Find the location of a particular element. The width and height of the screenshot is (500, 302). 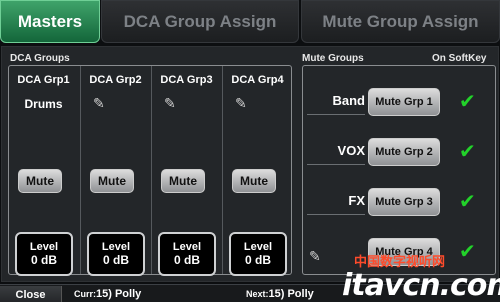

on-softkey-title: On SoftKey is located at coordinates (459, 58).